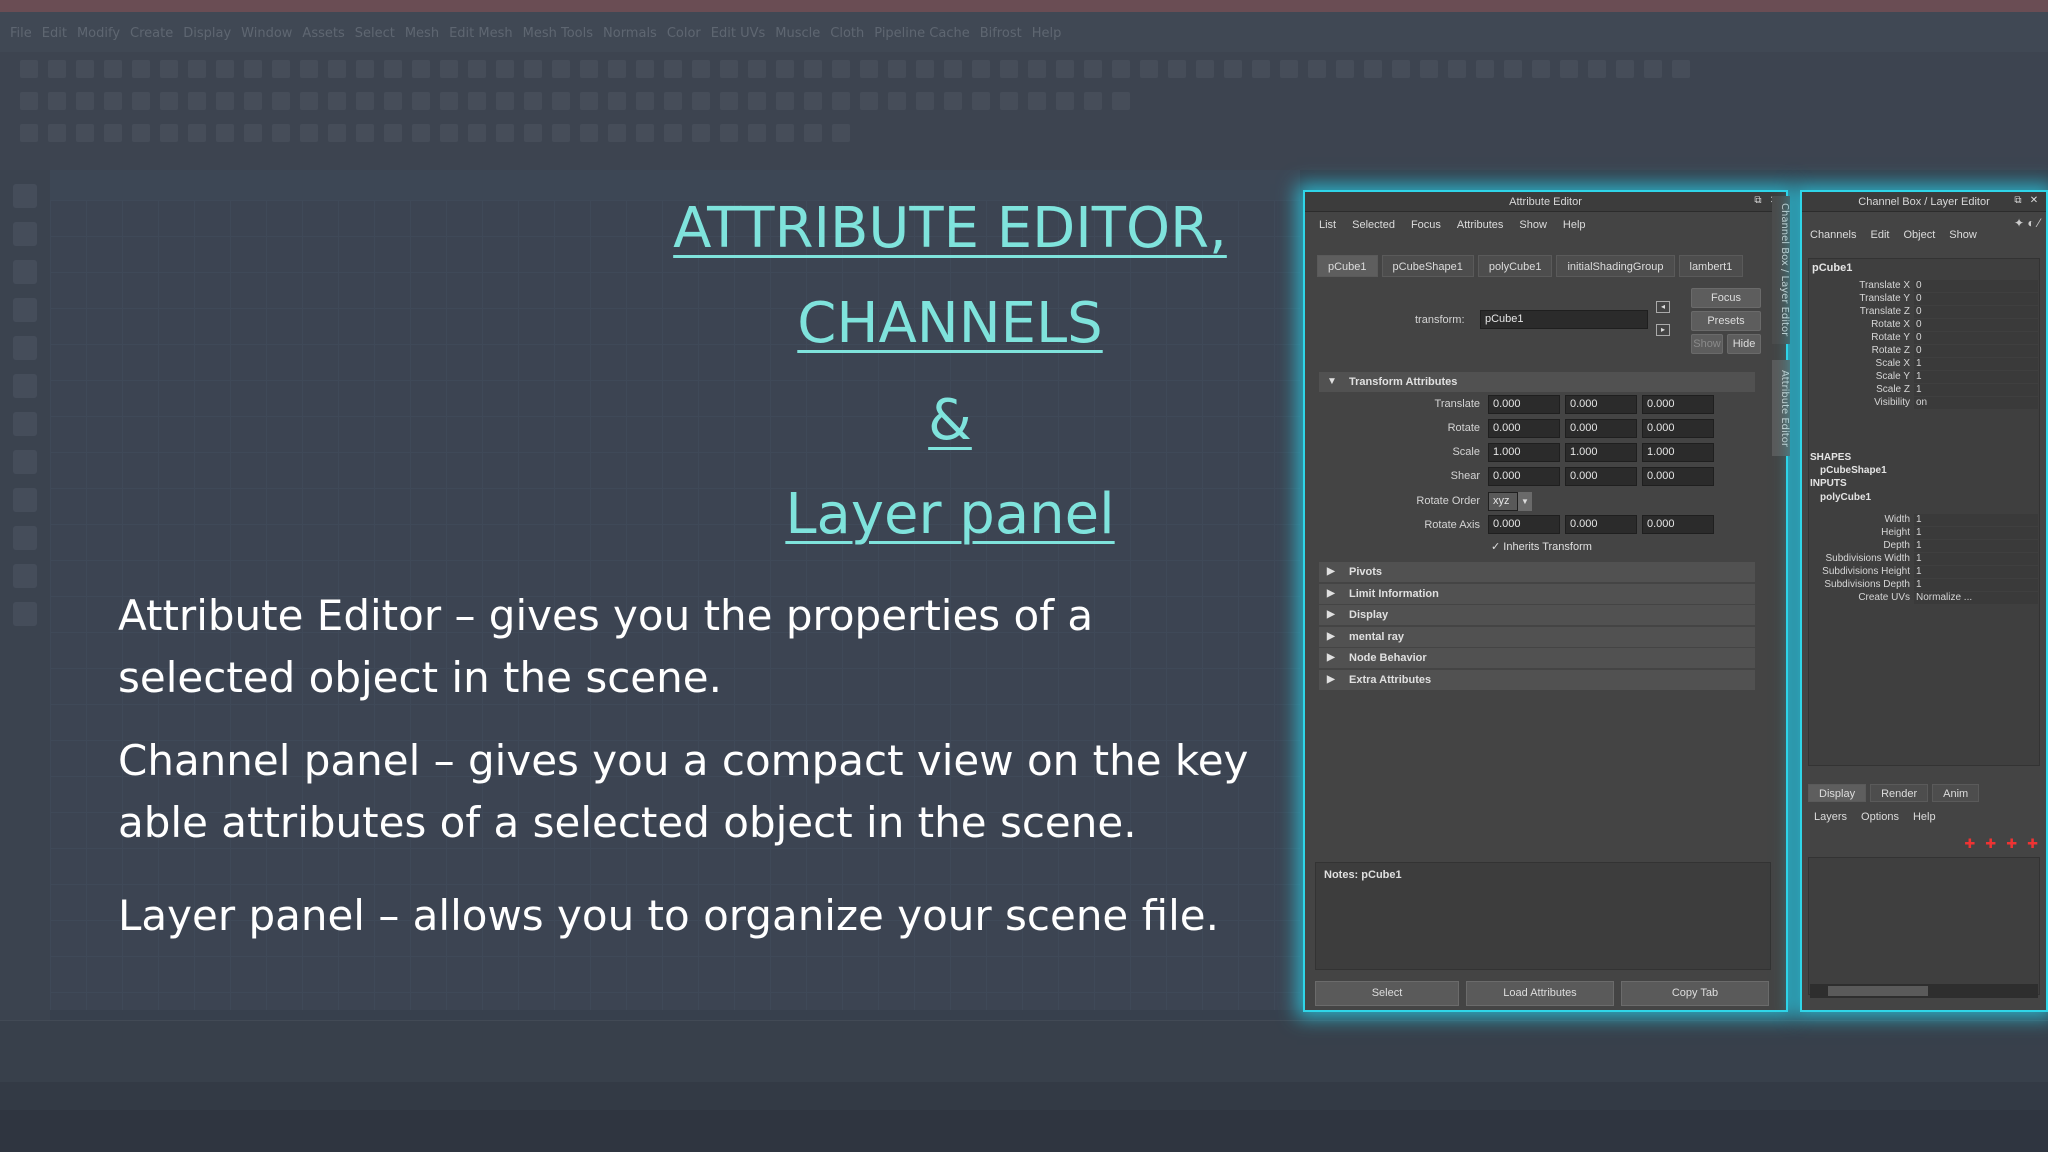  Describe the element at coordinates (1956, 793) in the screenshot. I see `tab-anim: Anim` at that location.